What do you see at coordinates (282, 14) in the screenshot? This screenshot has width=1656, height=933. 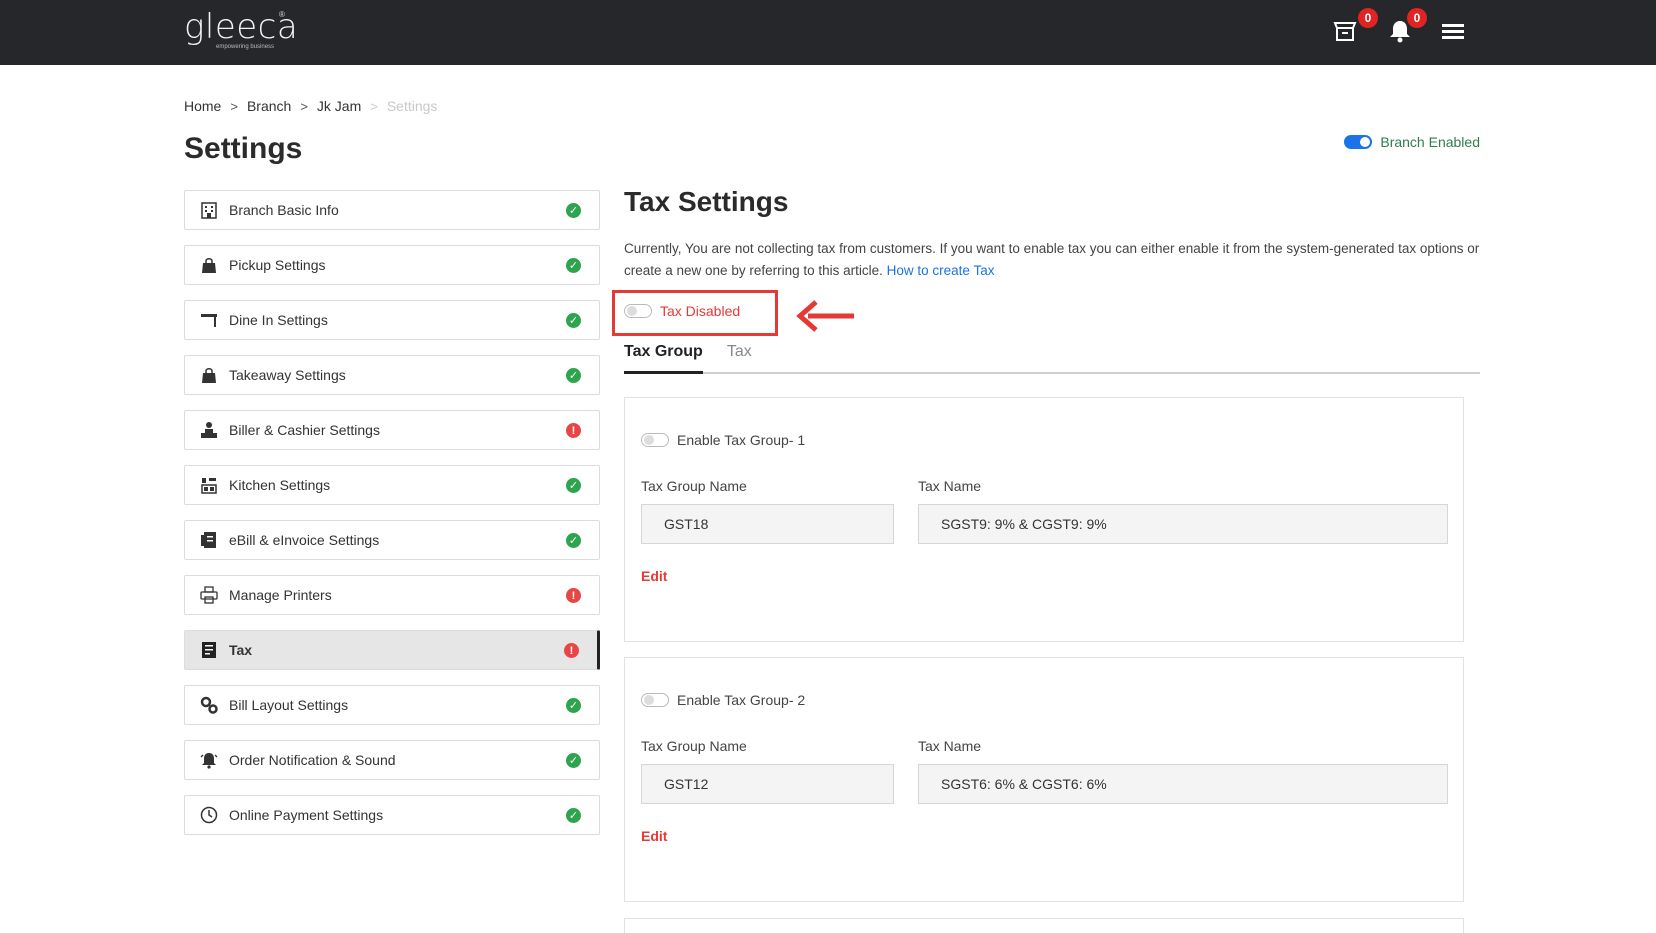 I see `logo-registered-mark: ®` at bounding box center [282, 14].